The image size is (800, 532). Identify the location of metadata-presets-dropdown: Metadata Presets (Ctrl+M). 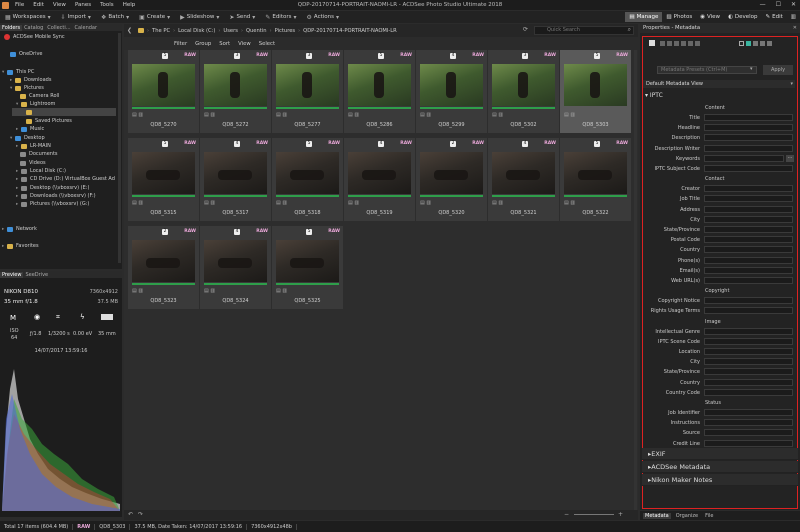
(707, 70).